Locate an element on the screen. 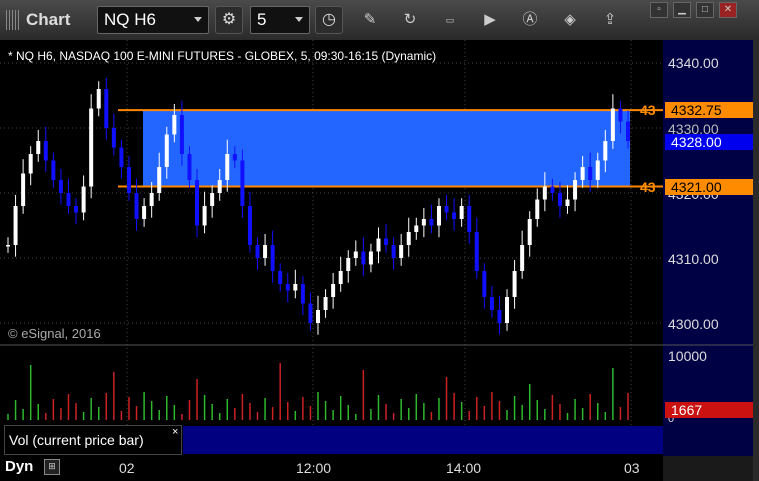 The width and height of the screenshot is (759, 481). price-tick-4340: 4340.00 is located at coordinates (693, 63).